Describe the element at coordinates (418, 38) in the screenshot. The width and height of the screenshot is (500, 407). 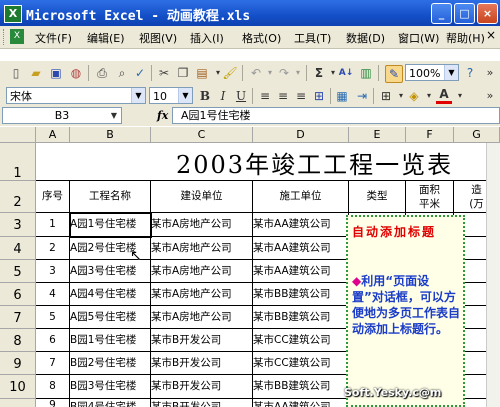
I see `menu-window: 窗口(W)` at that location.